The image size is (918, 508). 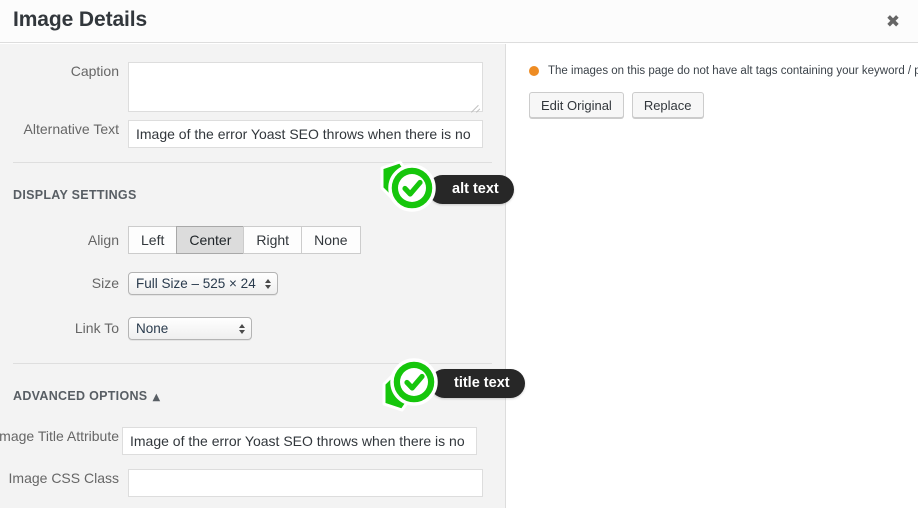 I want to click on align-option-none: None, so click(x=331, y=240).